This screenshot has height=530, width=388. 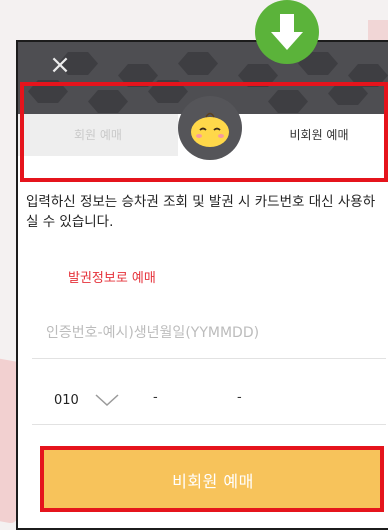 I want to click on phone-middle-input, so click(x=193, y=398).